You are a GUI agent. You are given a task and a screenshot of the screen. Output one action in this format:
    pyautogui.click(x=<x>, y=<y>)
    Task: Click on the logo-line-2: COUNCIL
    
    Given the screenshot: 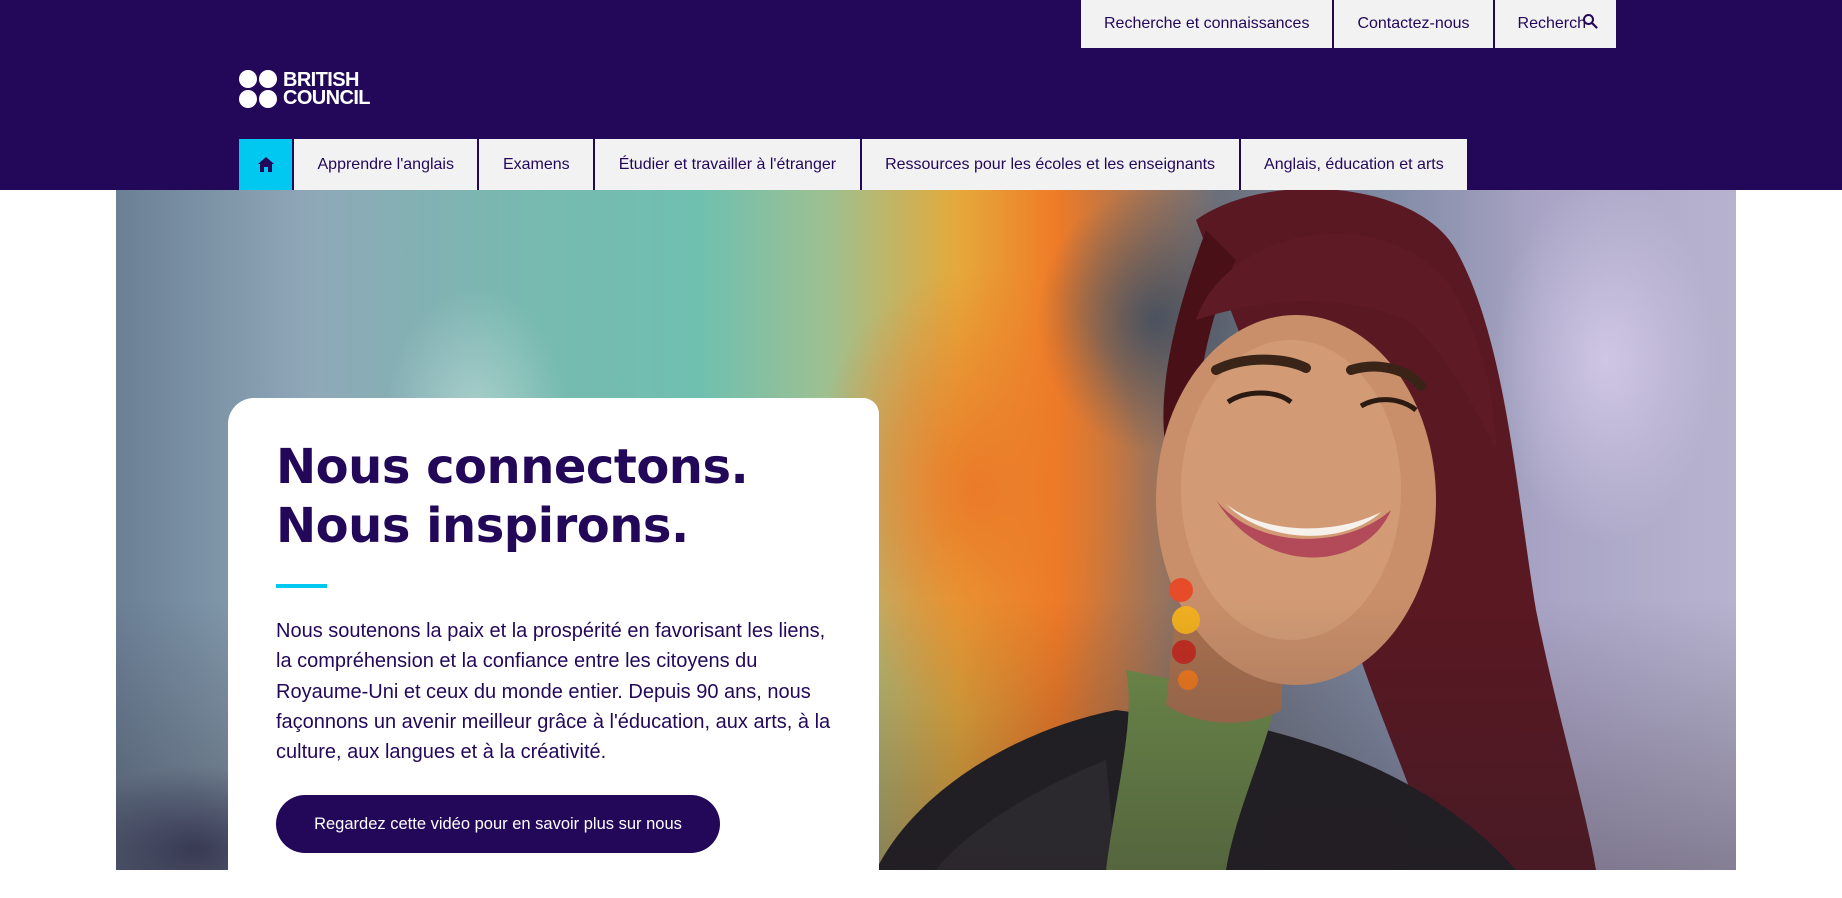 What is the action you would take?
    pyautogui.click(x=327, y=98)
    